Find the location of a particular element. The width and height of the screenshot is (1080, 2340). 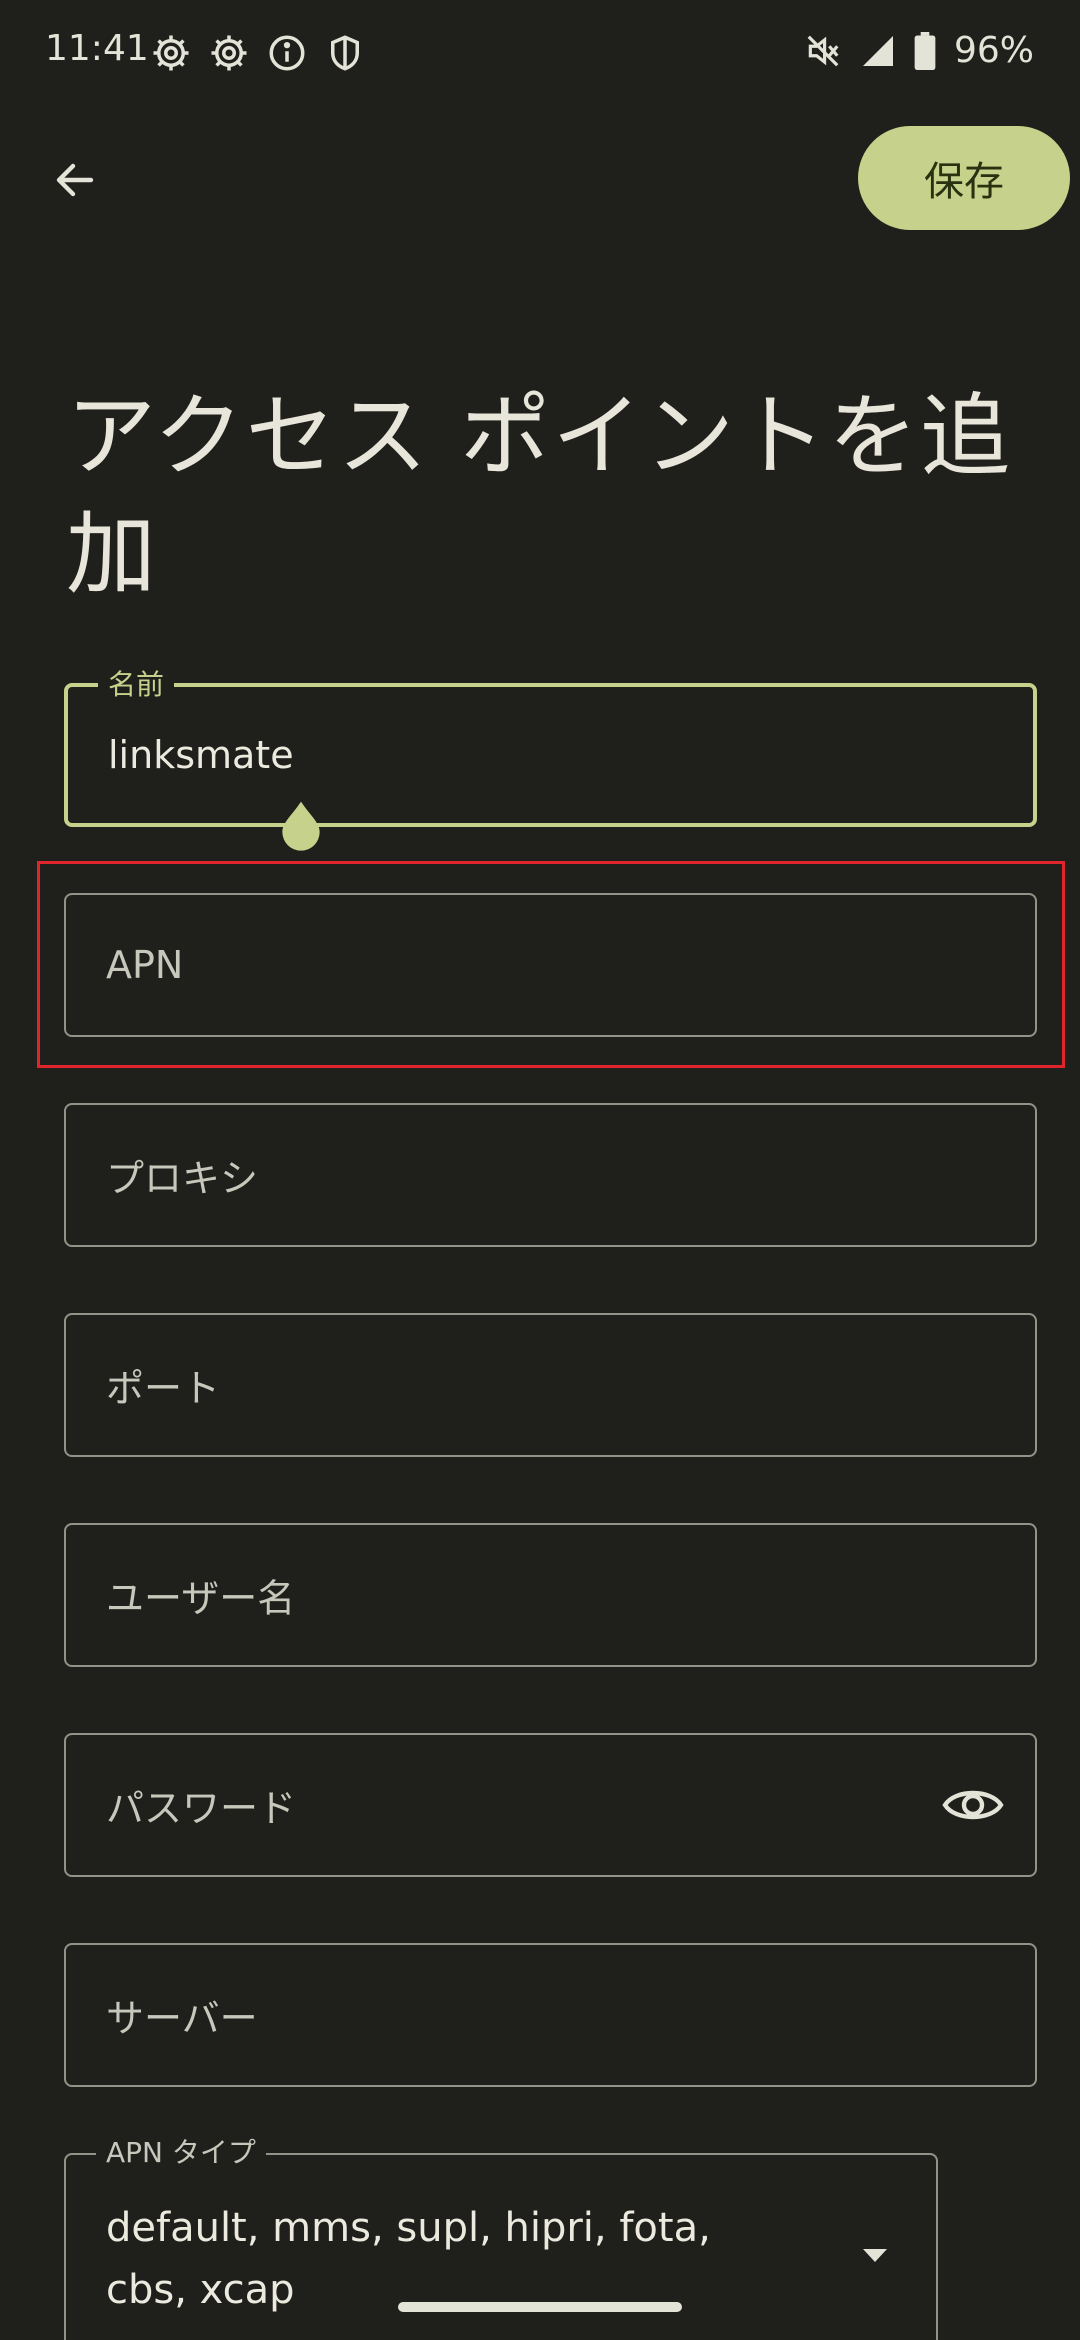

status-time: 11:41 is located at coordinates (97, 48).